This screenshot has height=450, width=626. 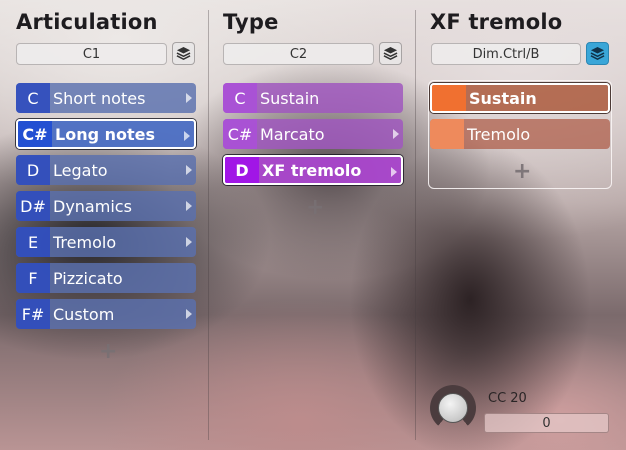 I want to click on articulation-title: Articulation, so click(x=87, y=22).